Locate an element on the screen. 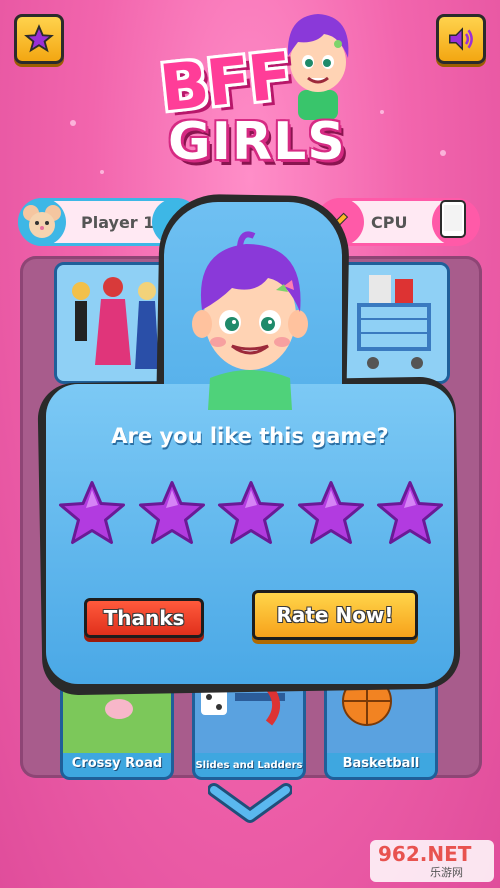 This screenshot has height=888, width=500. dress-up-image is located at coordinates (111, 323).